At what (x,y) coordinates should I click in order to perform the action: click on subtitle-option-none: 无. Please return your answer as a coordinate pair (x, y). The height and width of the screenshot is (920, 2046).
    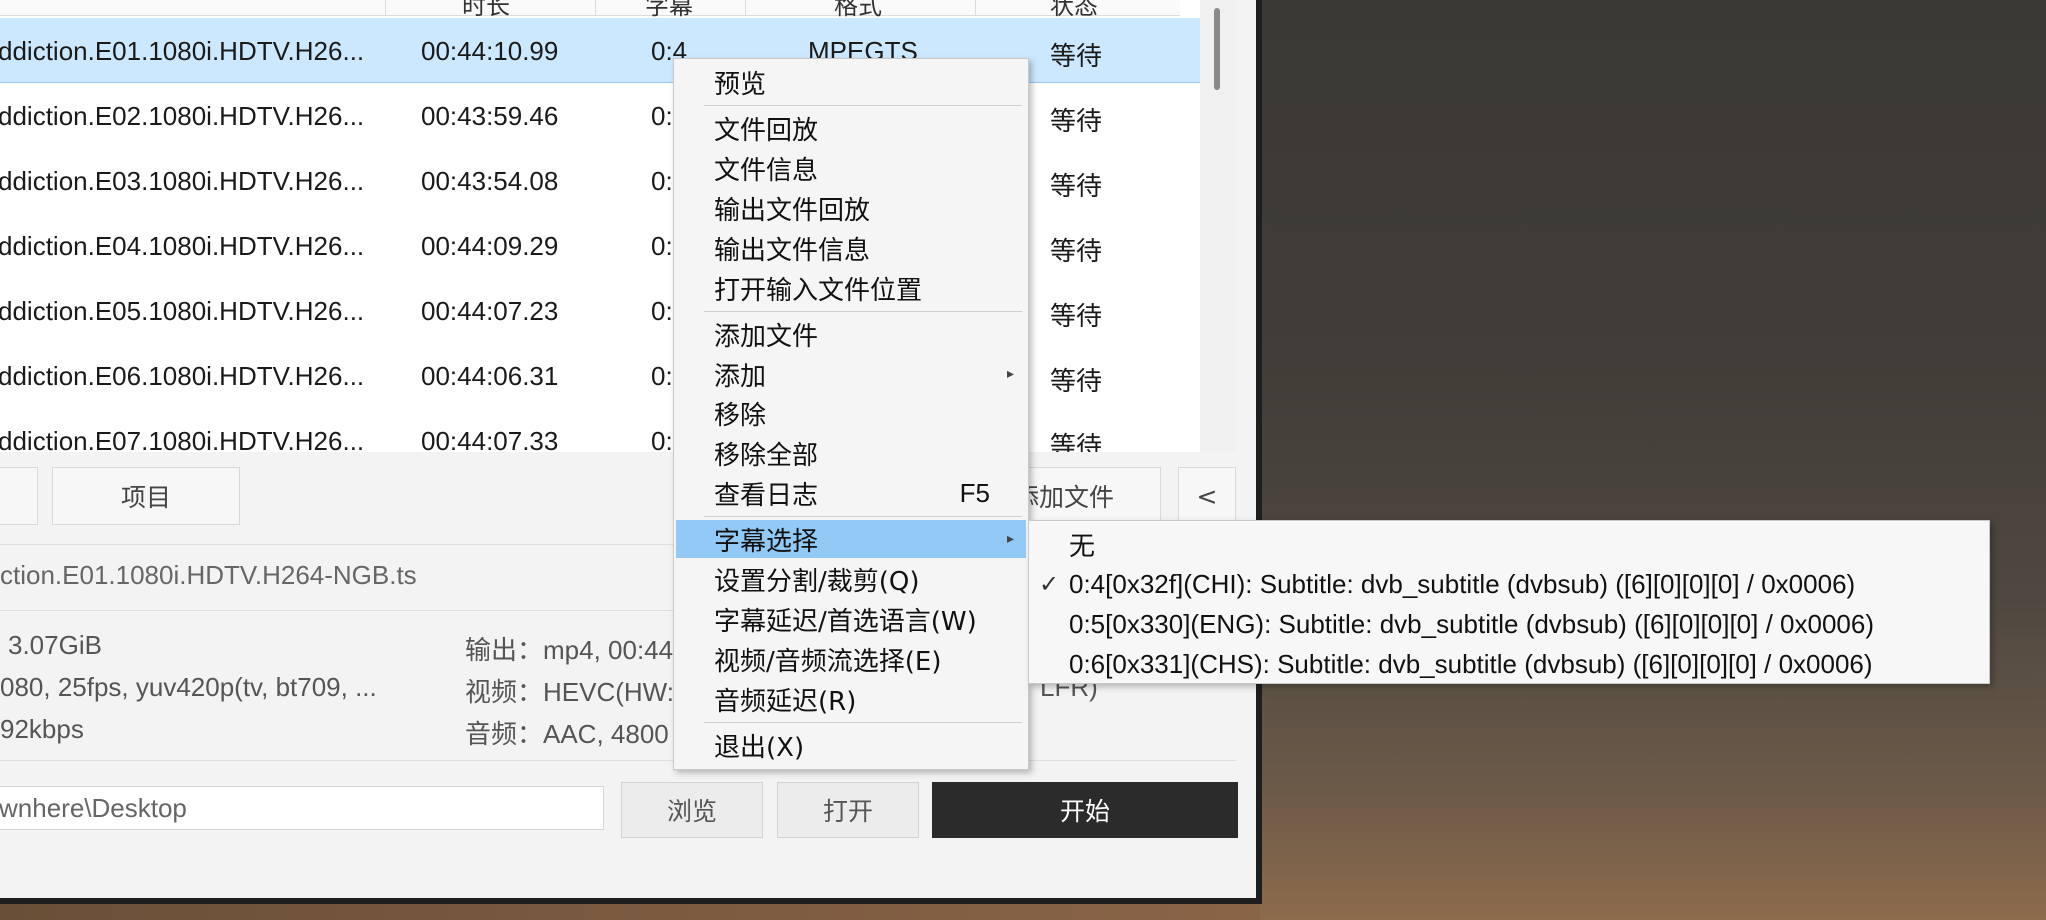
    Looking at the image, I should click on (1509, 544).